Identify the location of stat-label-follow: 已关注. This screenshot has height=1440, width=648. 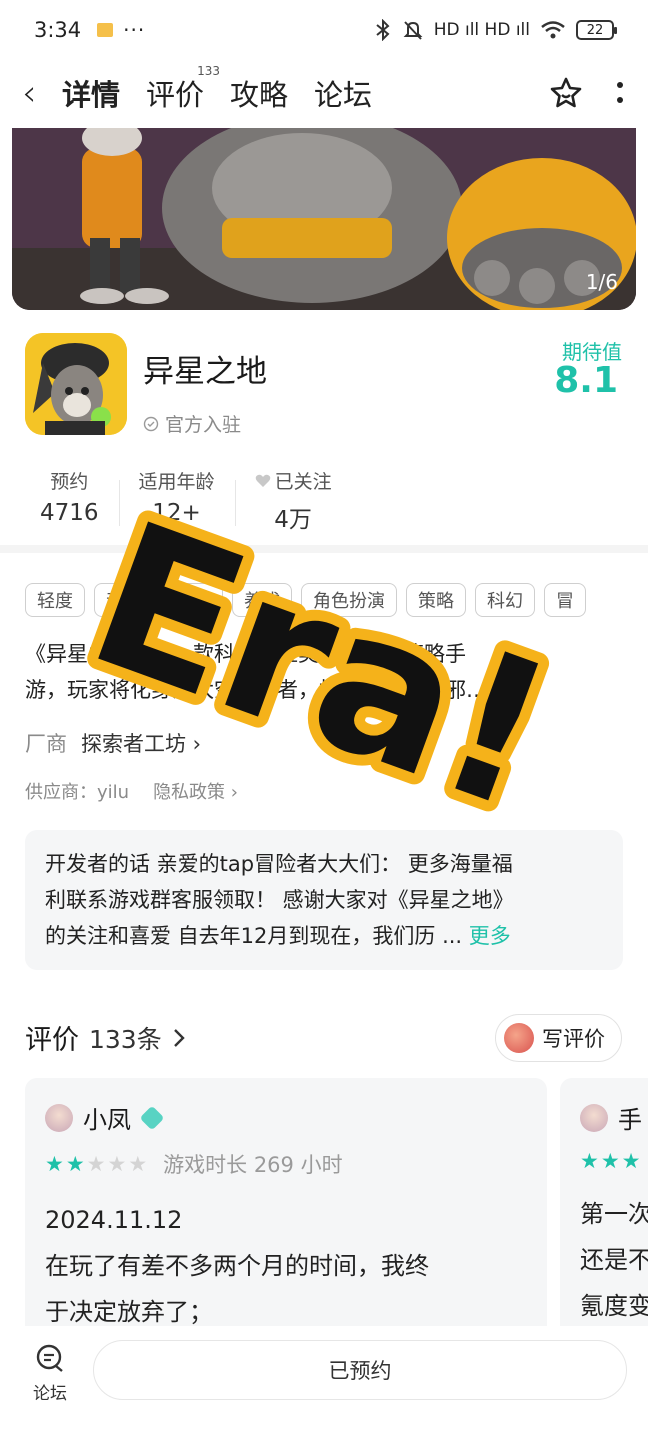
(293, 480).